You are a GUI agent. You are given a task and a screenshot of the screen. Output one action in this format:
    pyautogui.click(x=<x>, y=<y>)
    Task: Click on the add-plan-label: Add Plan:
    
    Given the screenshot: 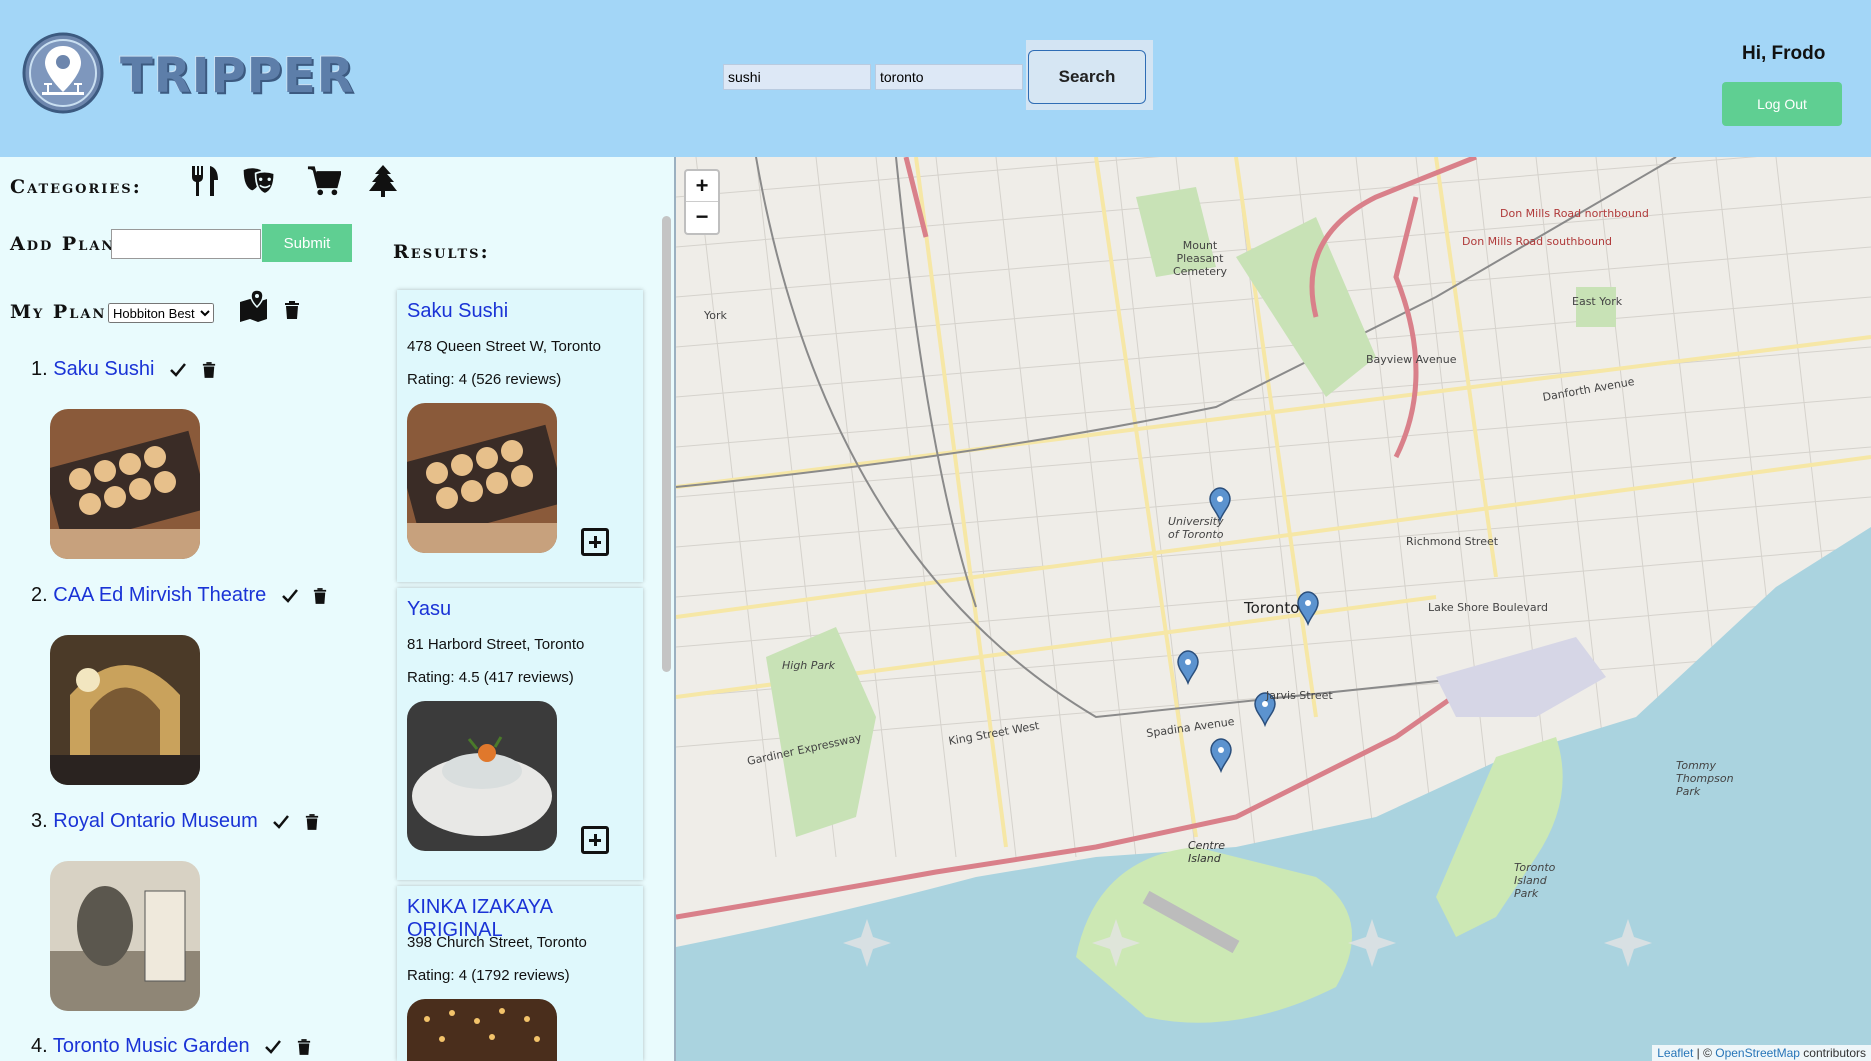 What is the action you would take?
    pyautogui.click(x=67, y=244)
    